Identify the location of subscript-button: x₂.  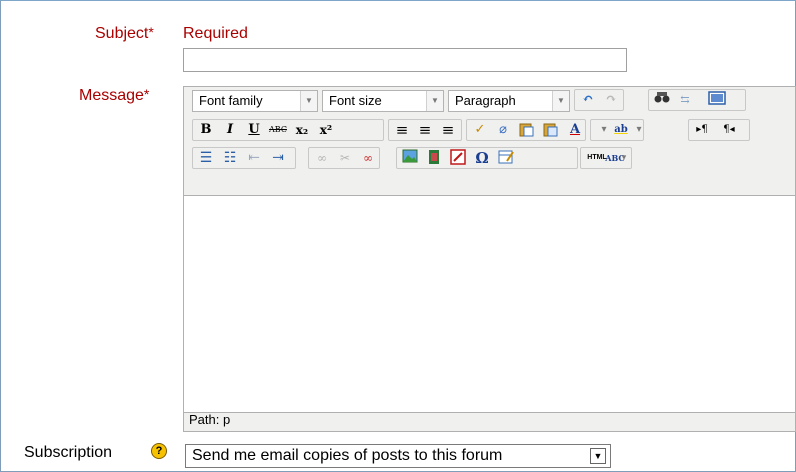
(302, 130).